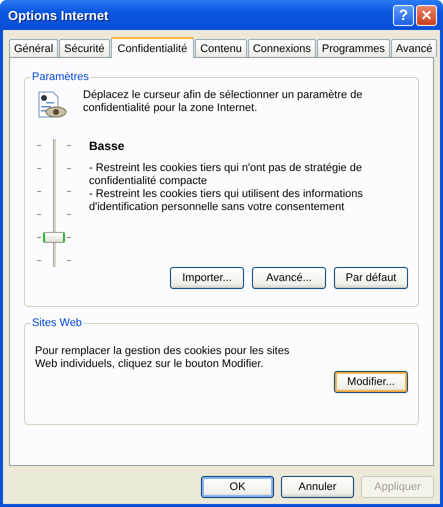 This screenshot has height=507, width=443. What do you see at coordinates (60, 77) in the screenshot?
I see `group-title: Paramètres` at bounding box center [60, 77].